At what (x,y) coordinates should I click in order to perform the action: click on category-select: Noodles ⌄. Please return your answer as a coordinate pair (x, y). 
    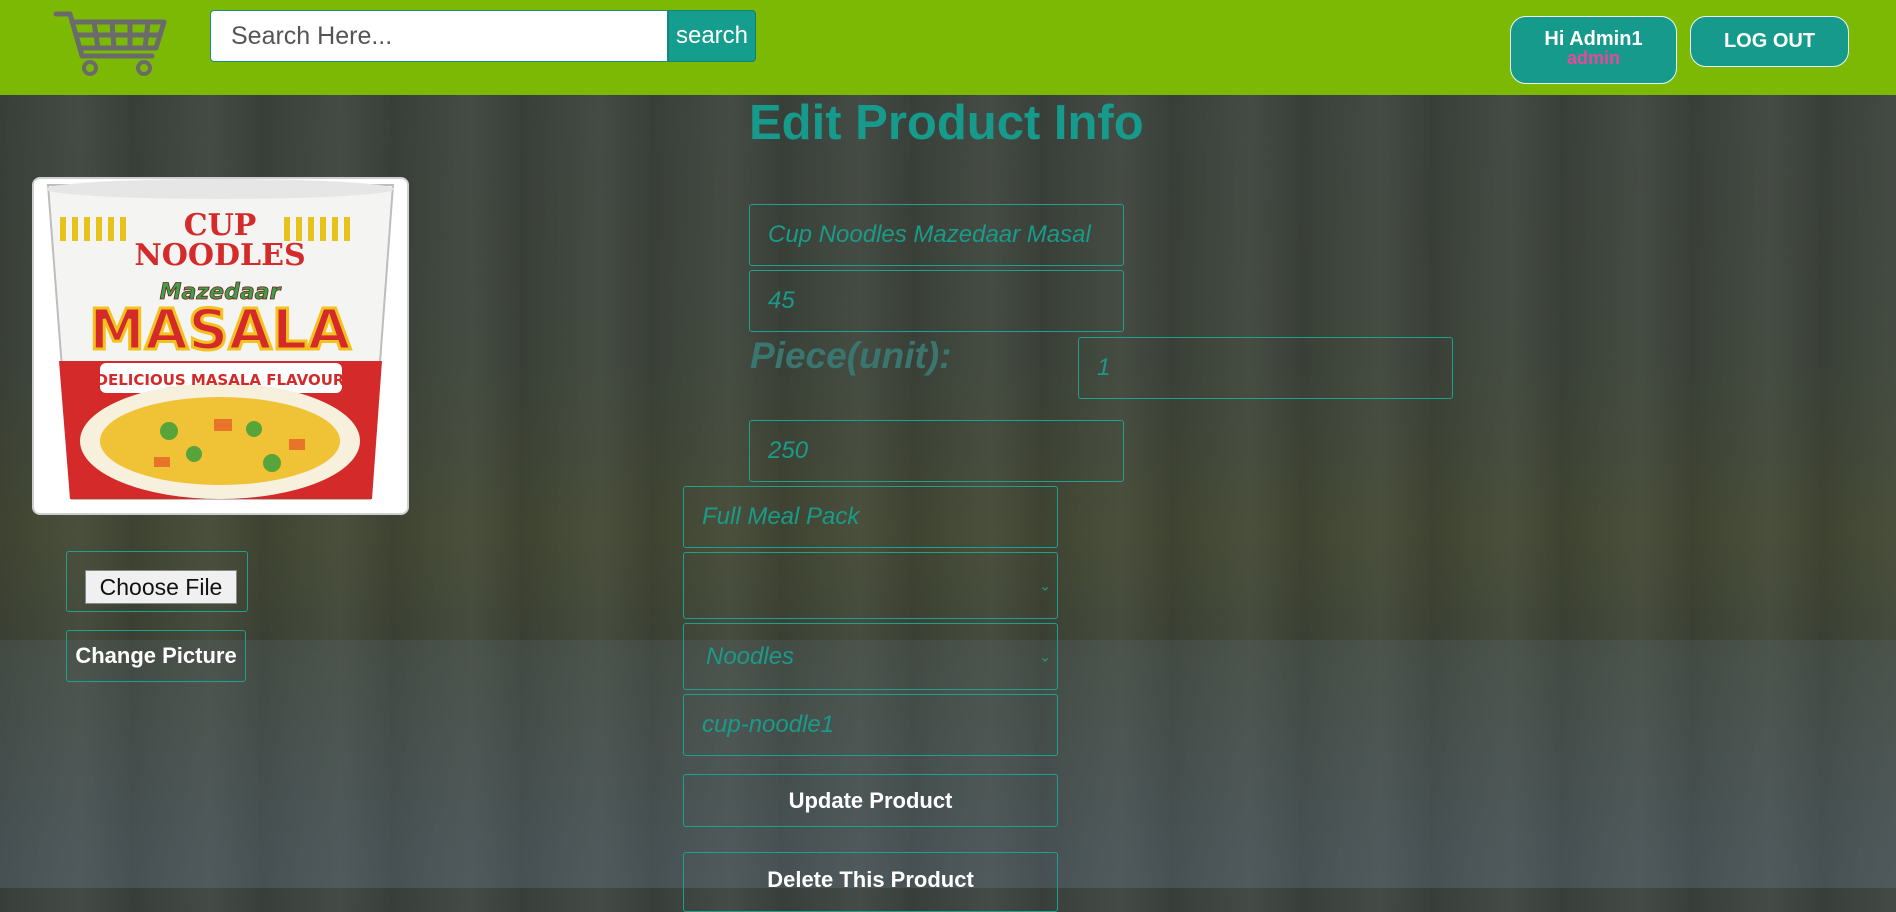
    Looking at the image, I should click on (870, 656).